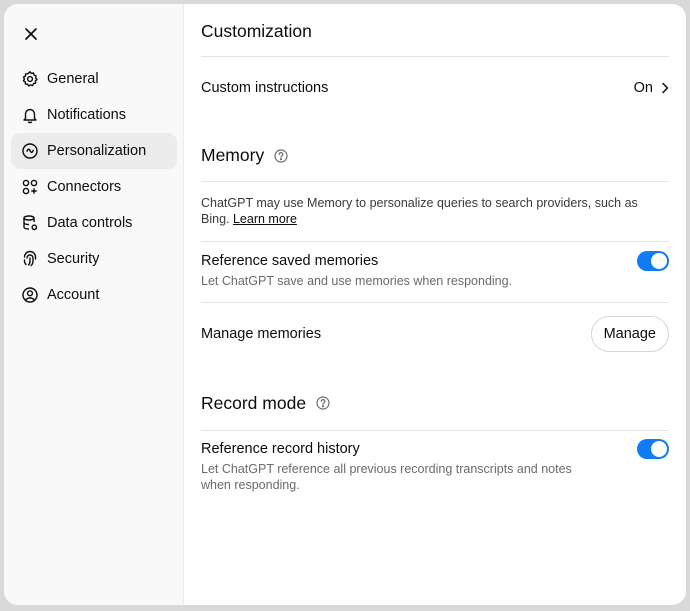 This screenshot has height=611, width=690. What do you see at coordinates (30, 295) in the screenshot?
I see `user-circle-icon` at bounding box center [30, 295].